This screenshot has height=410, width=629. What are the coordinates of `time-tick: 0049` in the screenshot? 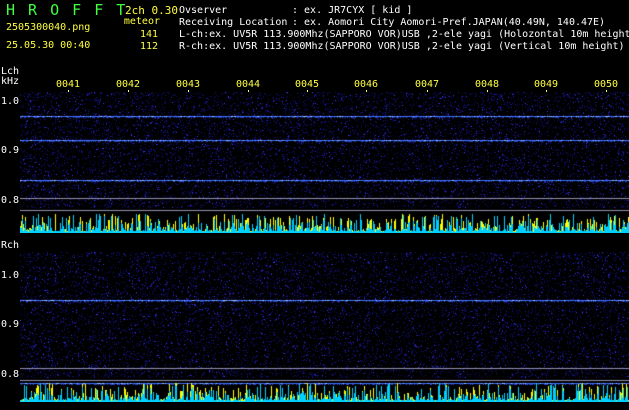 It's located at (546, 84).